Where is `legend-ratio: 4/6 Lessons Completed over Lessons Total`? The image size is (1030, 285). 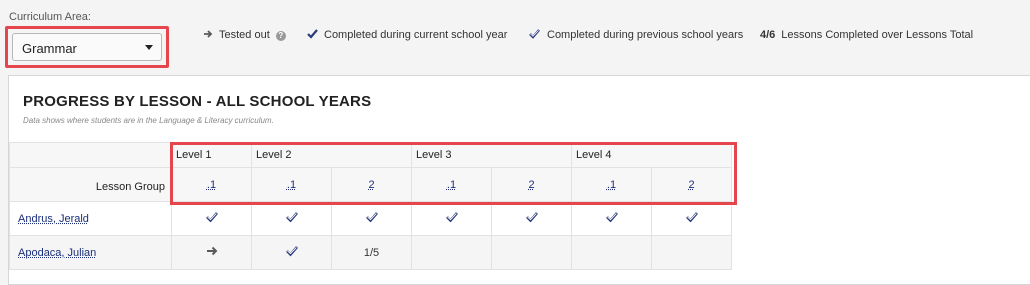
legend-ratio: 4/6 Lessons Completed over Lessons Total is located at coordinates (866, 35).